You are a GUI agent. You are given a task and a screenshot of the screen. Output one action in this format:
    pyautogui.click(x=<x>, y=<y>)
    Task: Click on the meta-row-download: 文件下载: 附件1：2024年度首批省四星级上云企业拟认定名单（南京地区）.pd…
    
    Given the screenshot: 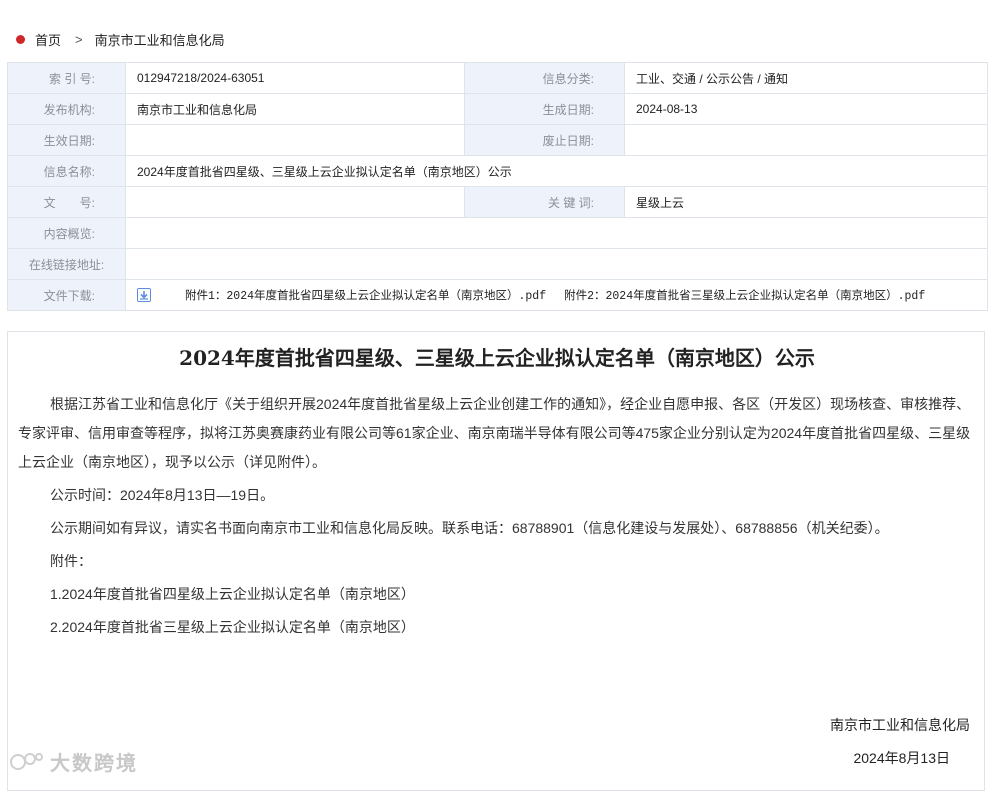 What is the action you would take?
    pyautogui.click(x=497, y=295)
    